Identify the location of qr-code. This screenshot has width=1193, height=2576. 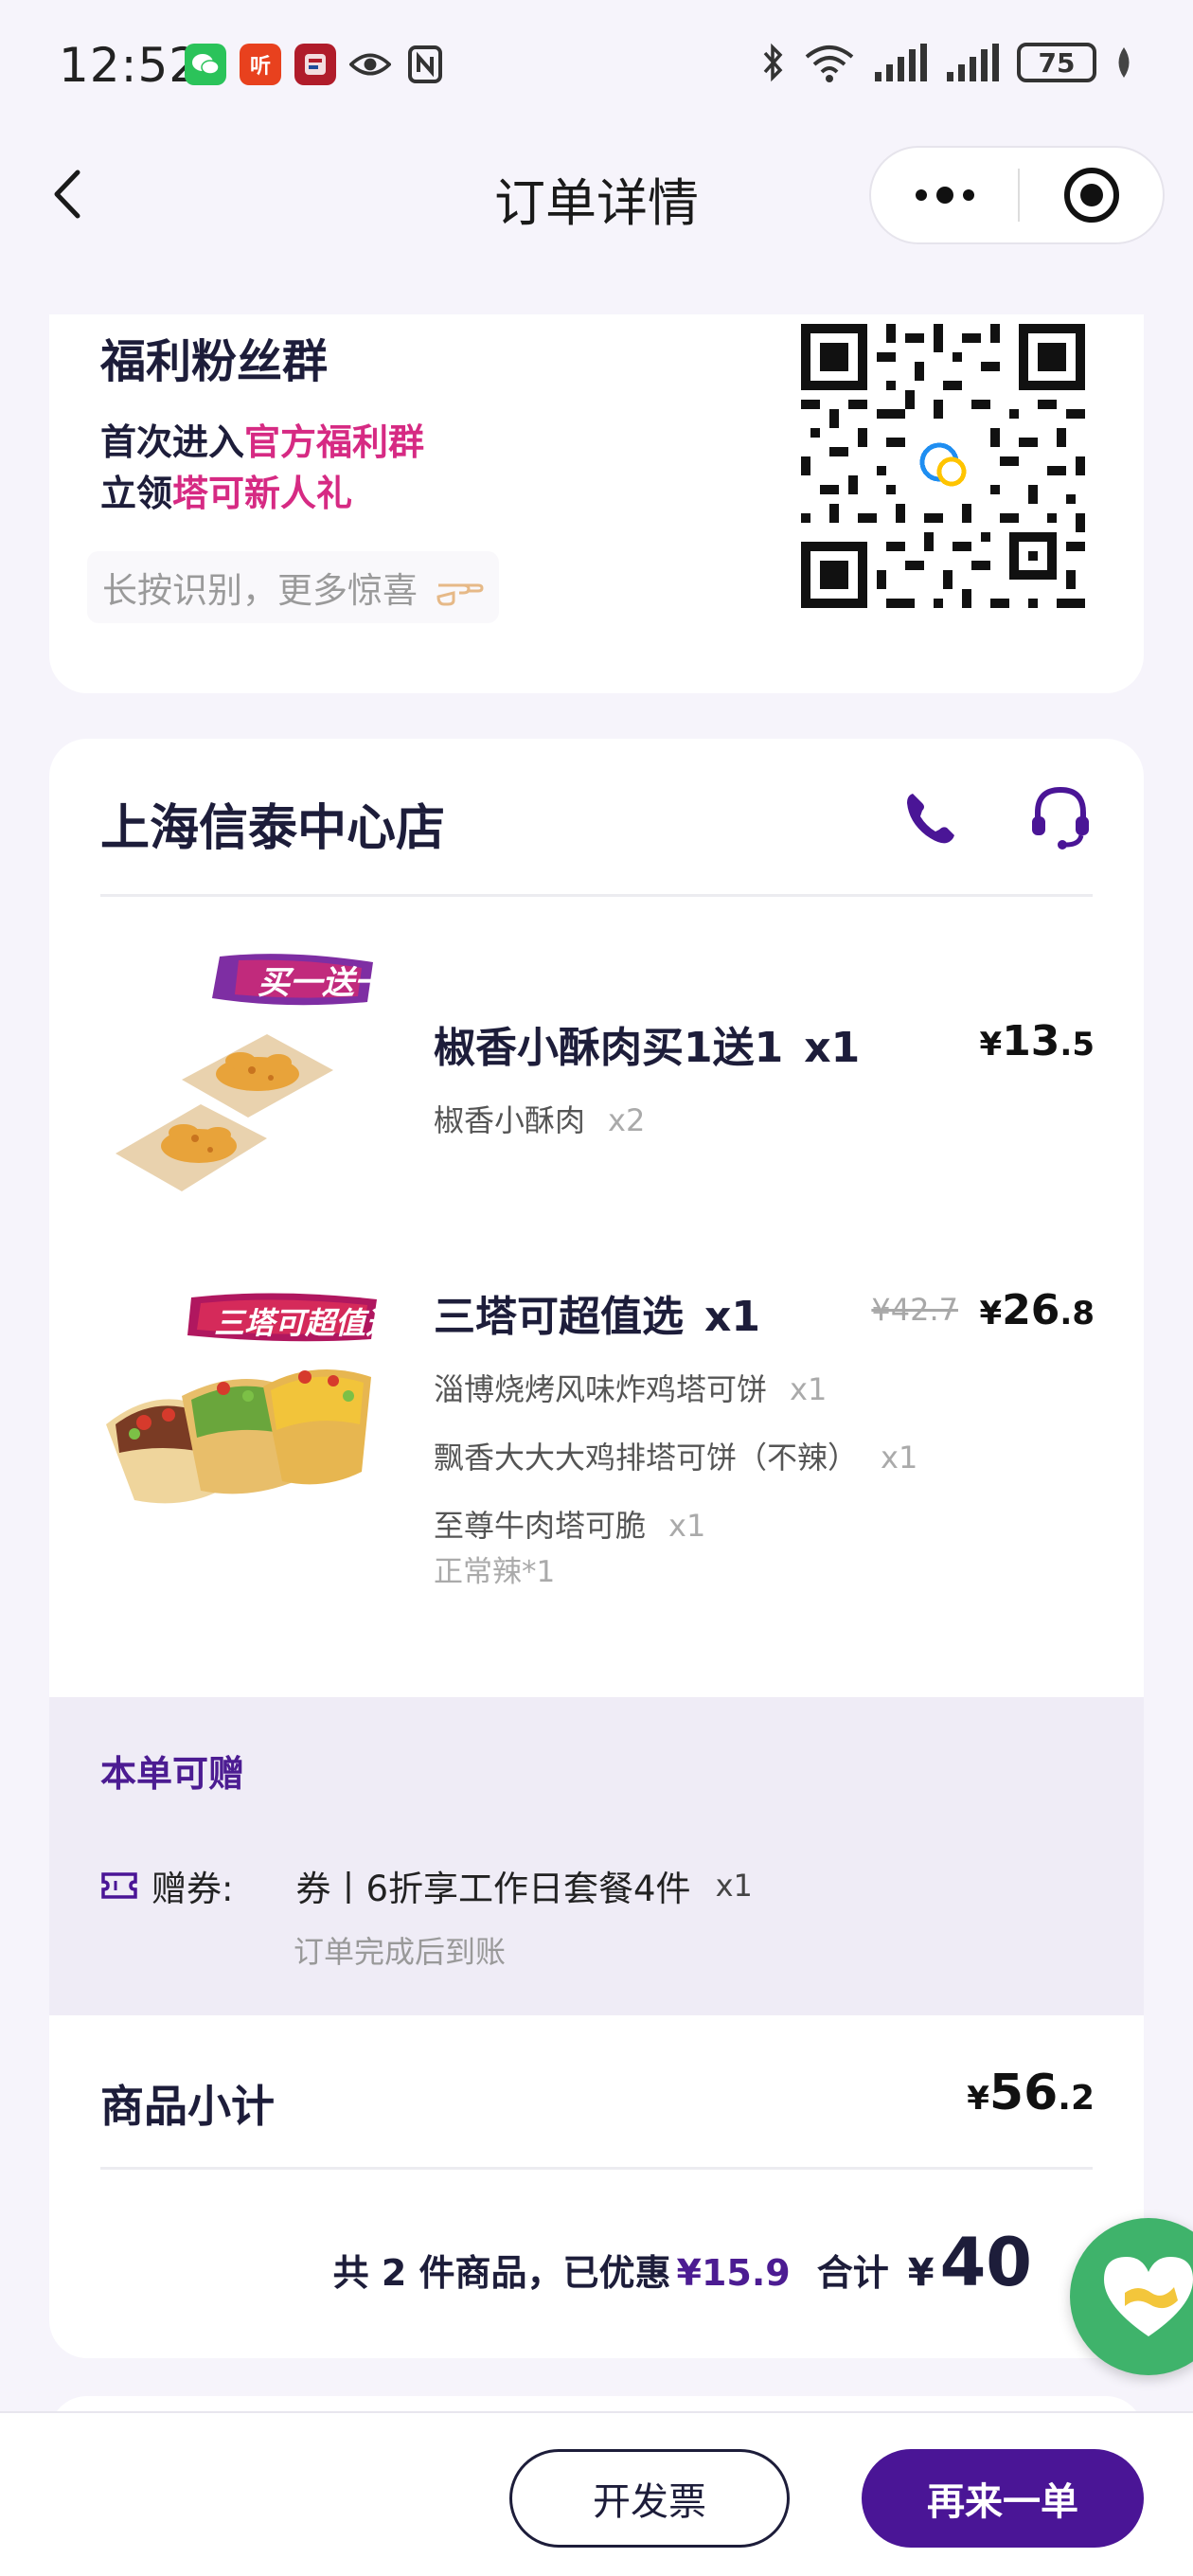
(943, 466).